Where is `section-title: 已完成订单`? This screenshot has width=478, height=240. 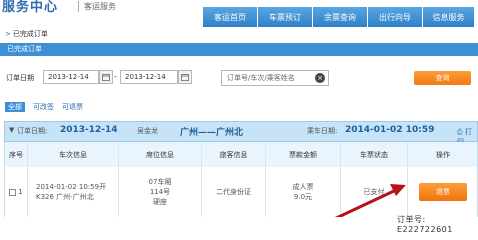 section-title: 已完成订单 is located at coordinates (24, 49).